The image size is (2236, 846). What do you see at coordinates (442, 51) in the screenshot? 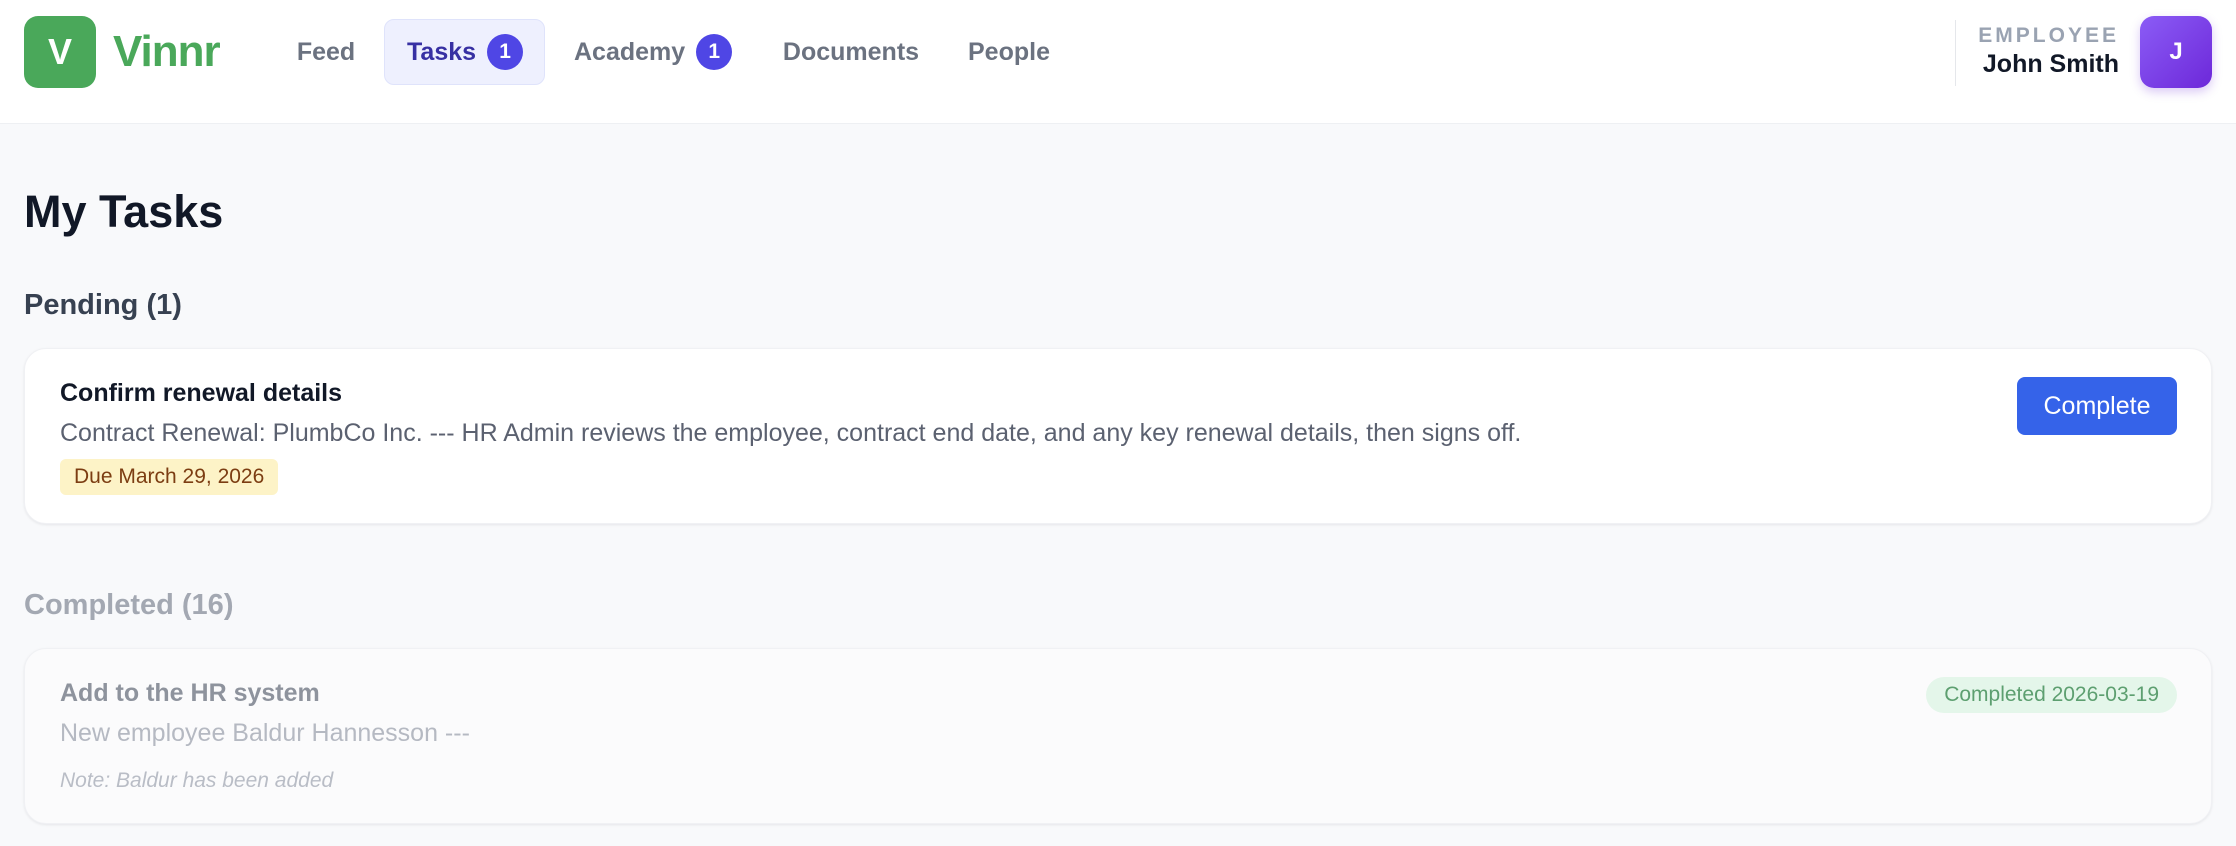
I see `nav-item-label: Tasks` at bounding box center [442, 51].